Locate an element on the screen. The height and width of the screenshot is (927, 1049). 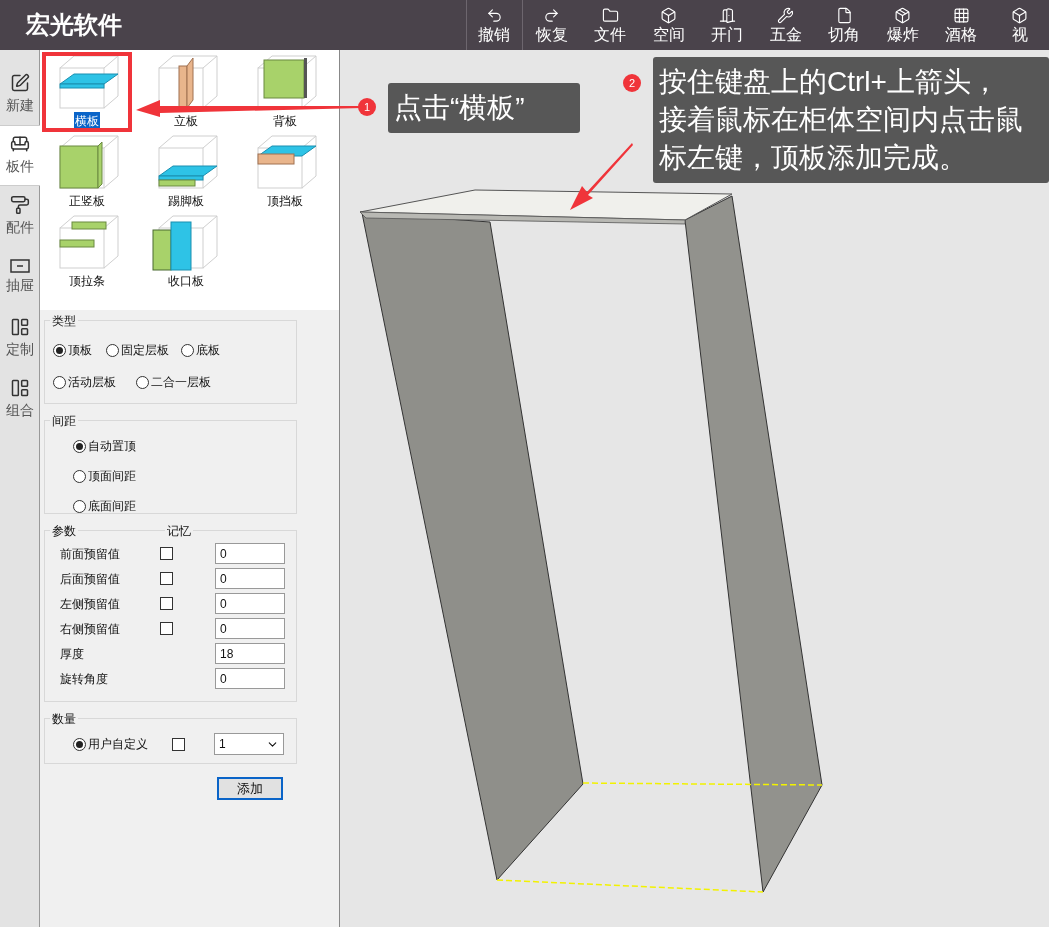
param-label: 旋转角度 is located at coordinates (84, 679).